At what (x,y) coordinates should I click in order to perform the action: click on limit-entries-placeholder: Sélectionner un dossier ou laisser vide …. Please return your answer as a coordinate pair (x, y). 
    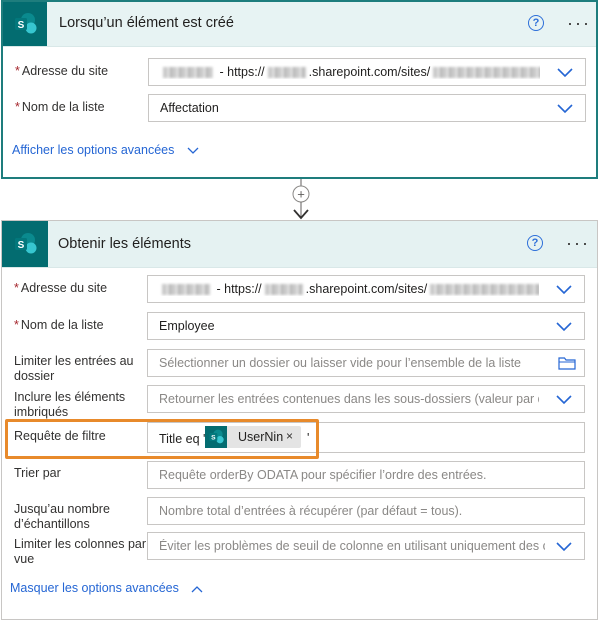
    Looking at the image, I should click on (340, 363).